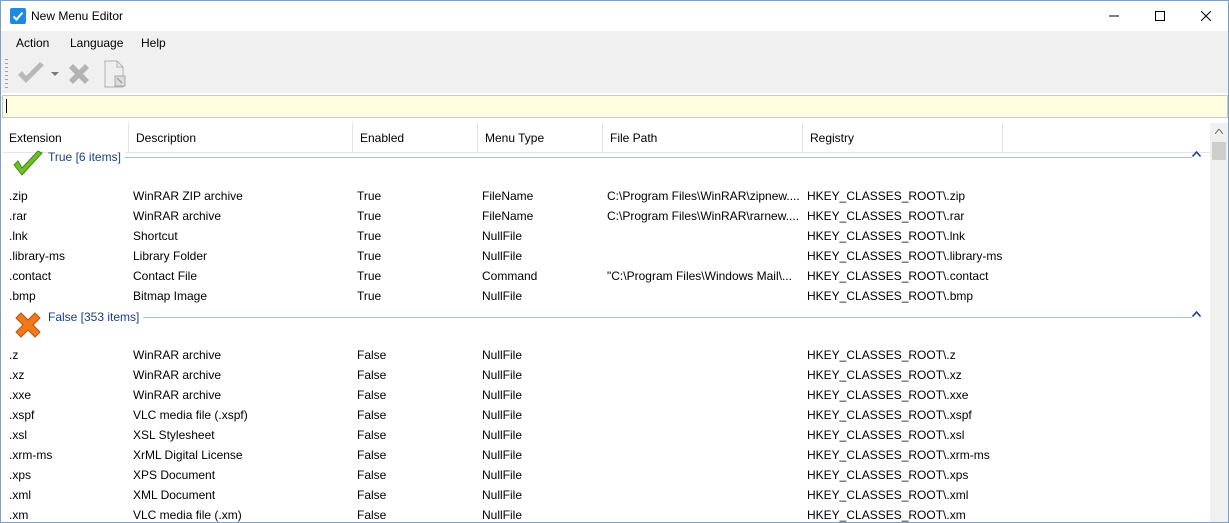 Image resolution: width=1229 pixels, height=523 pixels. Describe the element at coordinates (153, 43) in the screenshot. I see `menu-help: Help` at that location.